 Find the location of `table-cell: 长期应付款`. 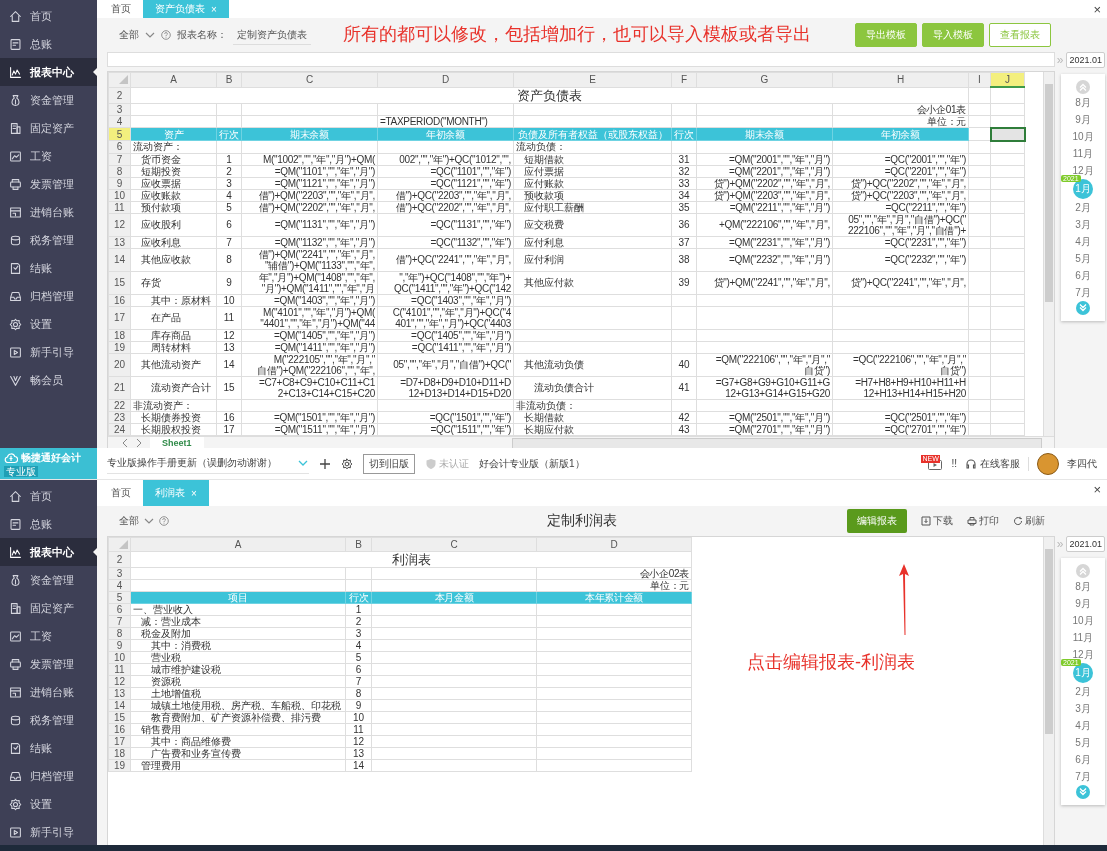

table-cell: 长期应付款 is located at coordinates (592, 429).